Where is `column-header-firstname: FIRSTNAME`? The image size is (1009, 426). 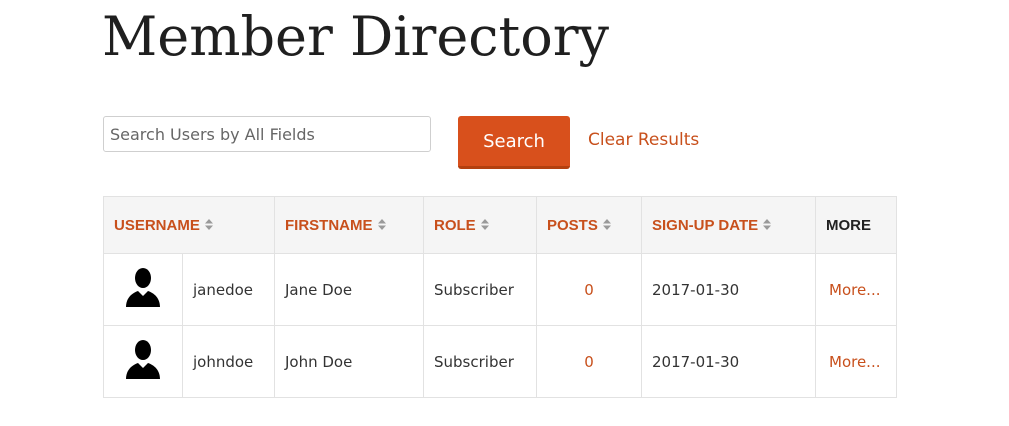 column-header-firstname: FIRSTNAME is located at coordinates (349, 225).